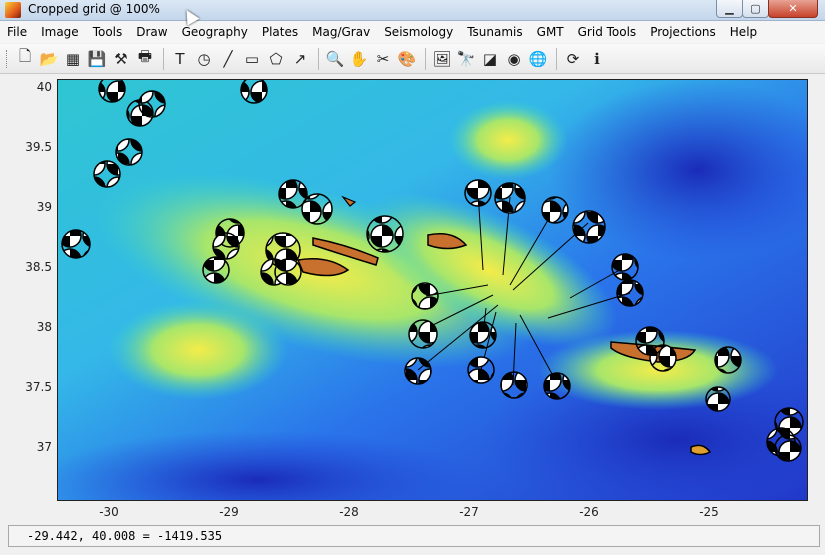 This screenshot has width=825, height=555. Describe the element at coordinates (550, 32) in the screenshot. I see `menu-gmt: GMT` at that location.